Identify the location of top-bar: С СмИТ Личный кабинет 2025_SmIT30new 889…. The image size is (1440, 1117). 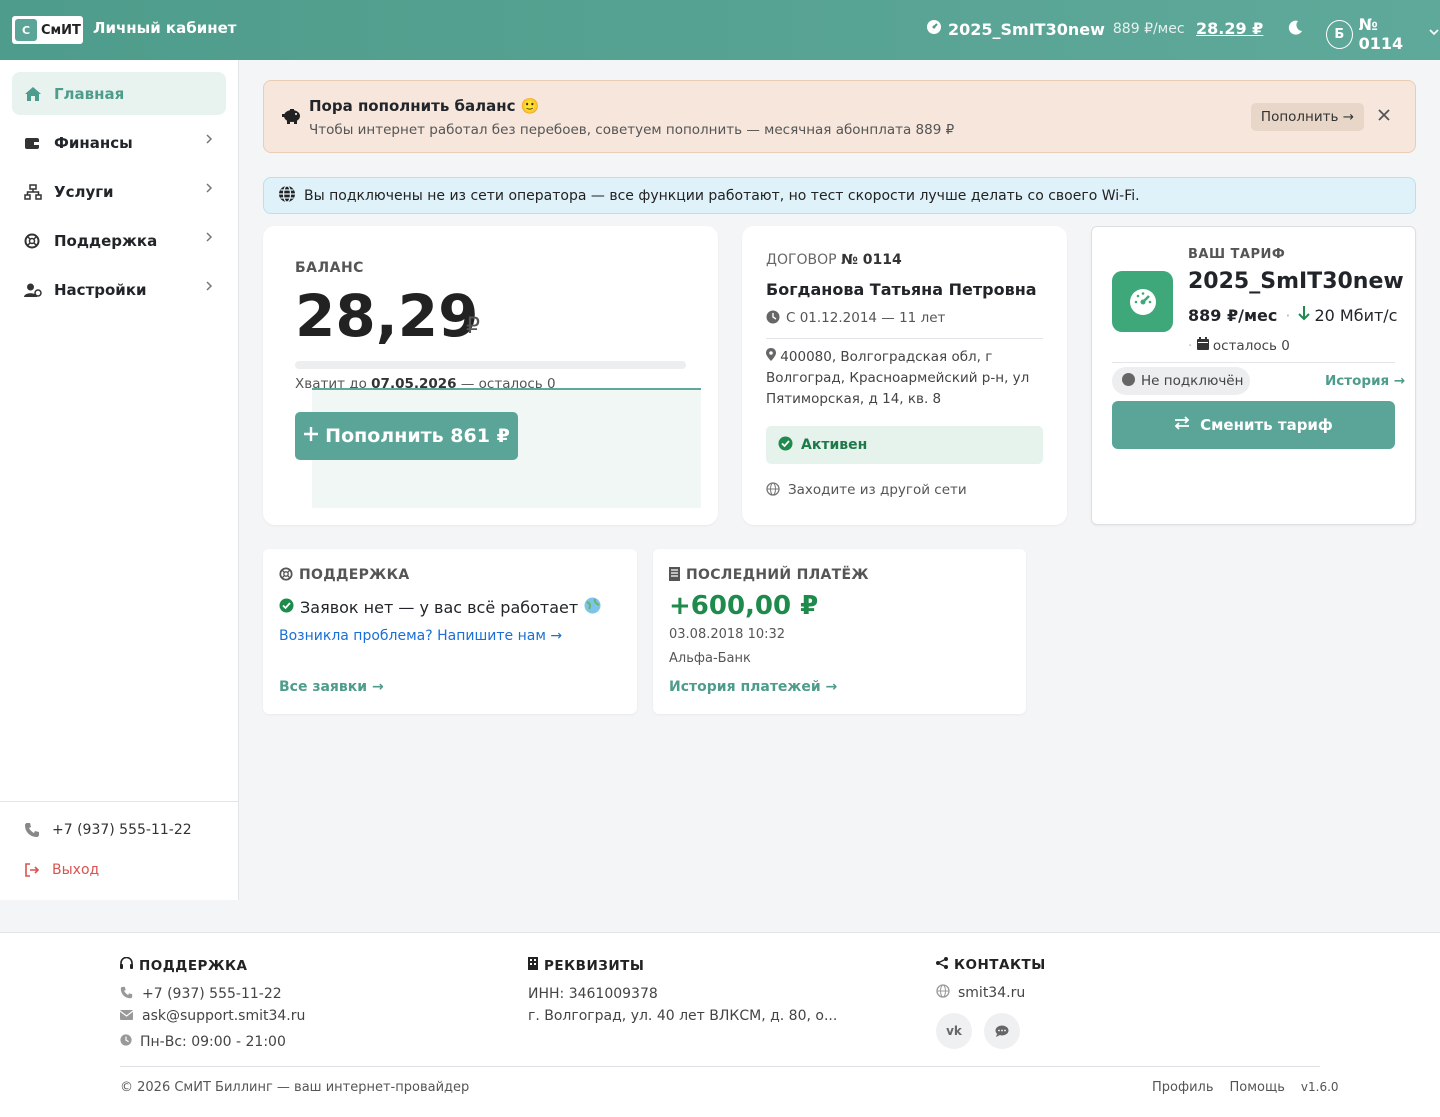
(720, 30).